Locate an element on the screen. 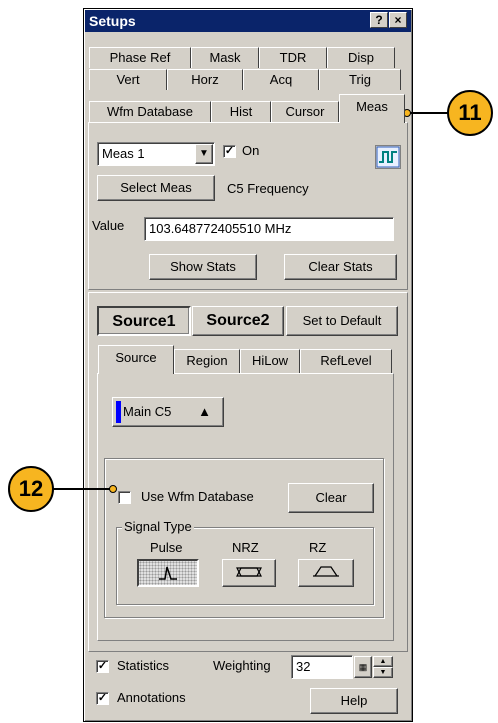 The image size is (498, 723). tab-mask: Mask is located at coordinates (225, 57).